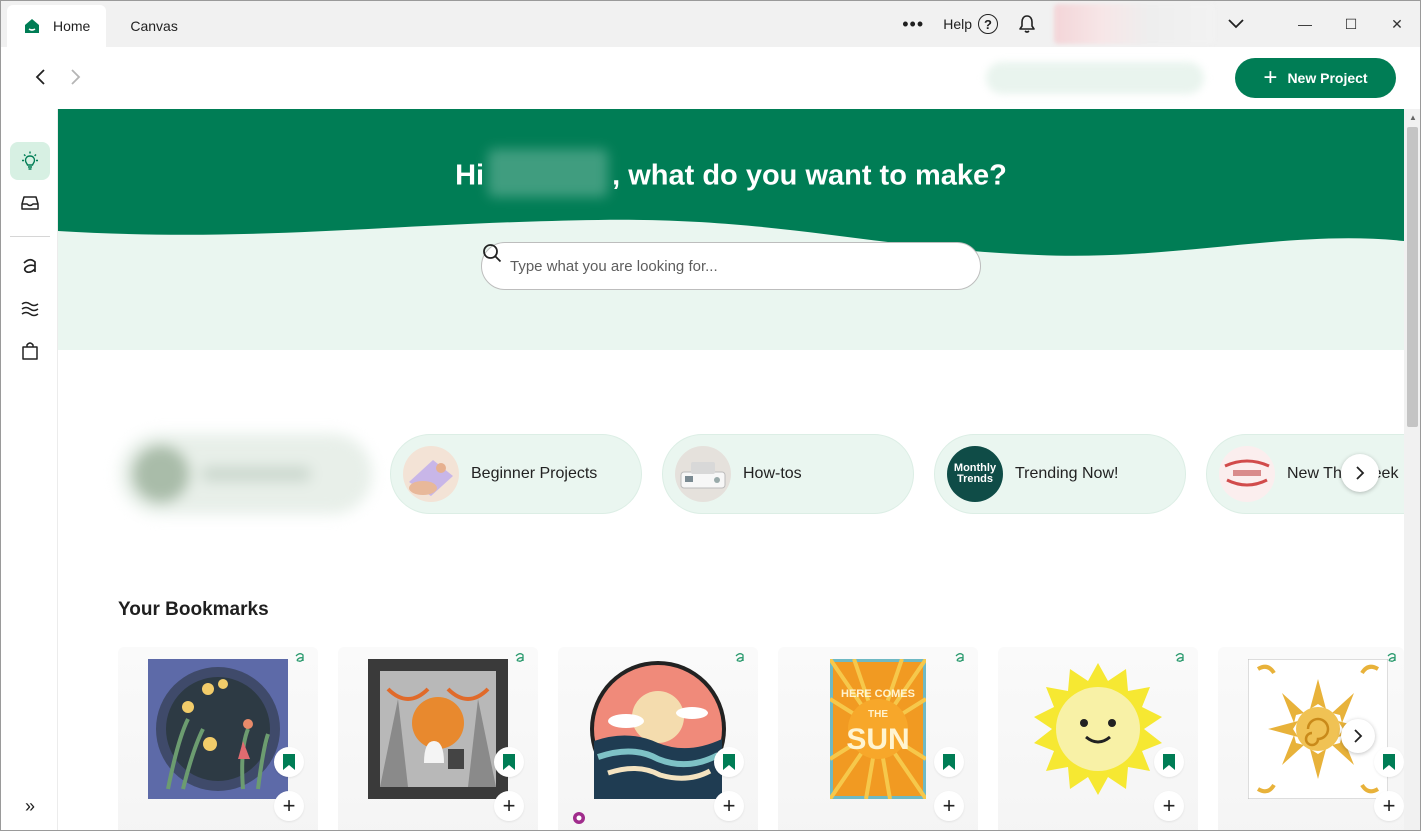 The image size is (1421, 831). I want to click on beginner-thumb, so click(431, 474).